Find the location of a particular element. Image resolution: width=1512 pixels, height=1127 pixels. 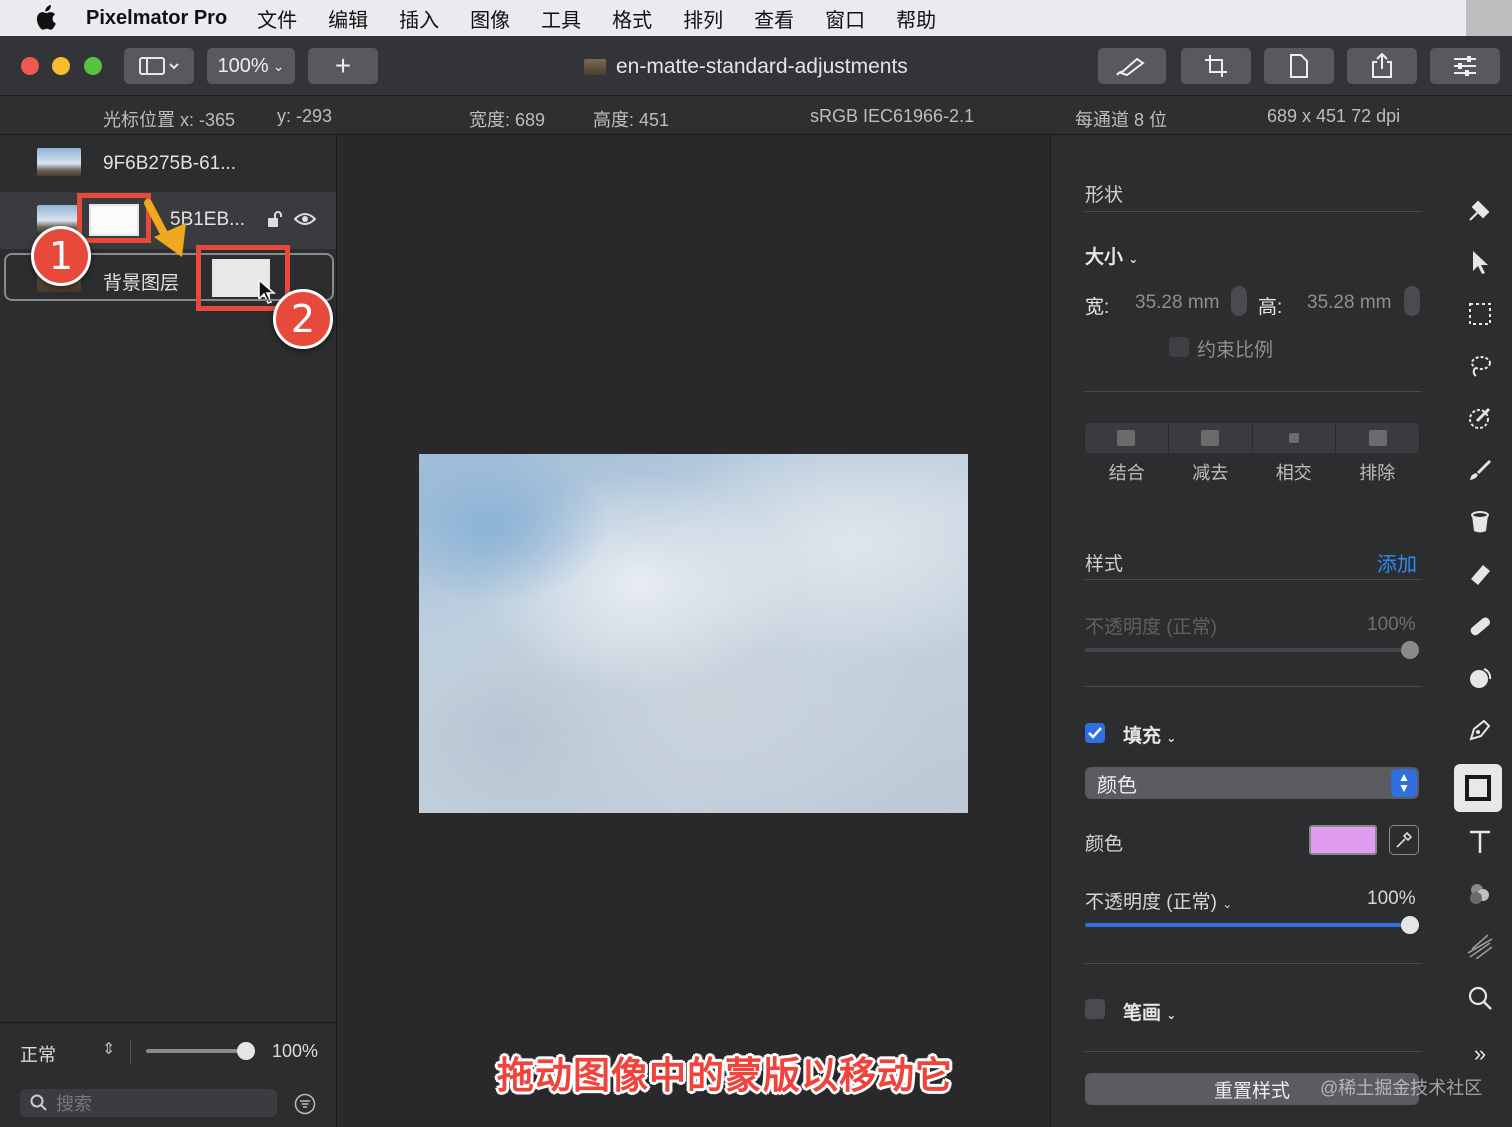

edit-style-button is located at coordinates (1132, 66).